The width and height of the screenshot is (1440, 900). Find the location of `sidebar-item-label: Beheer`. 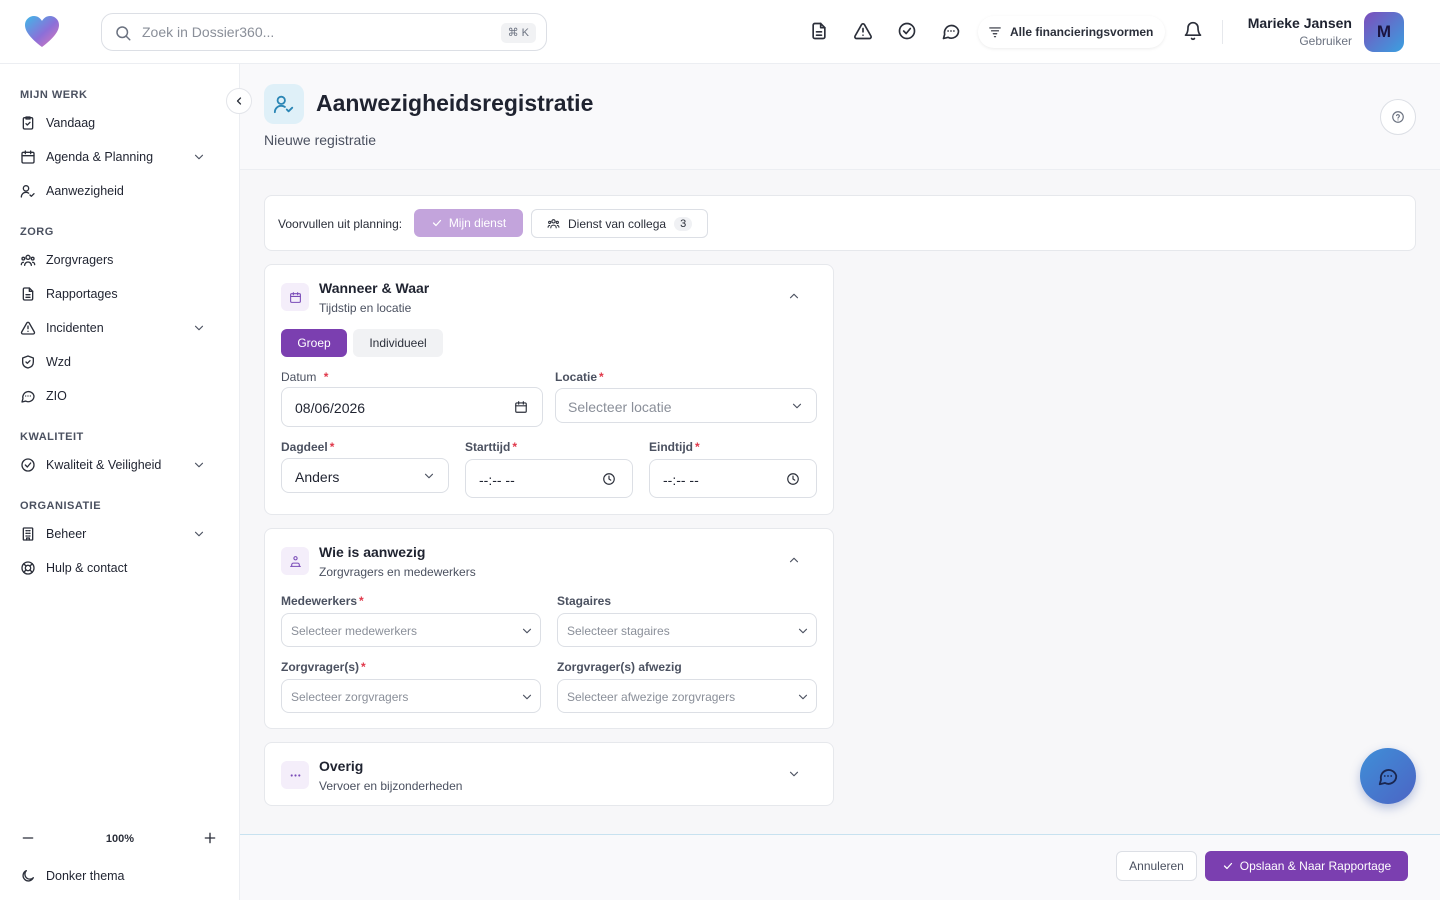

sidebar-item-label: Beheer is located at coordinates (66, 534).